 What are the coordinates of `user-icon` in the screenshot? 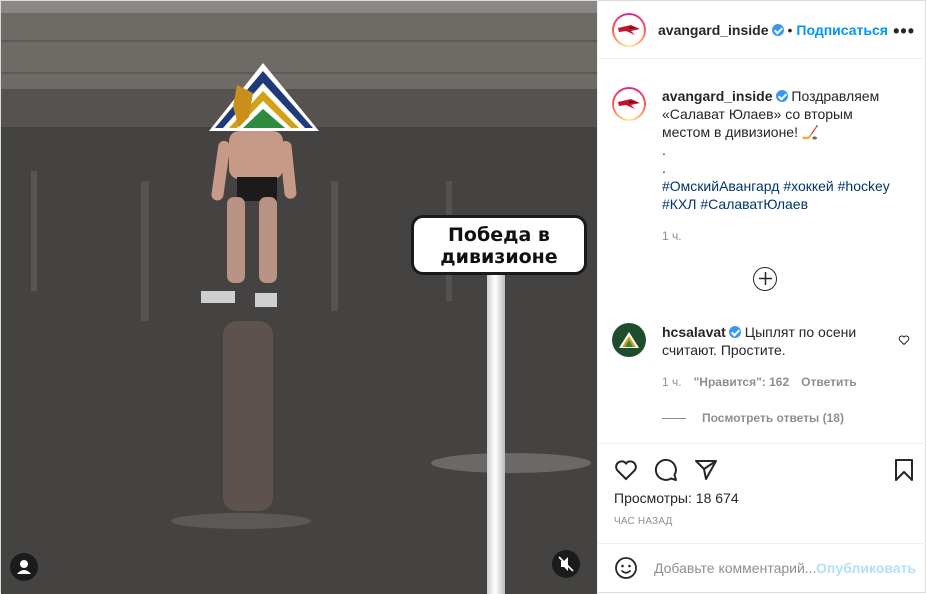 It's located at (24, 567).